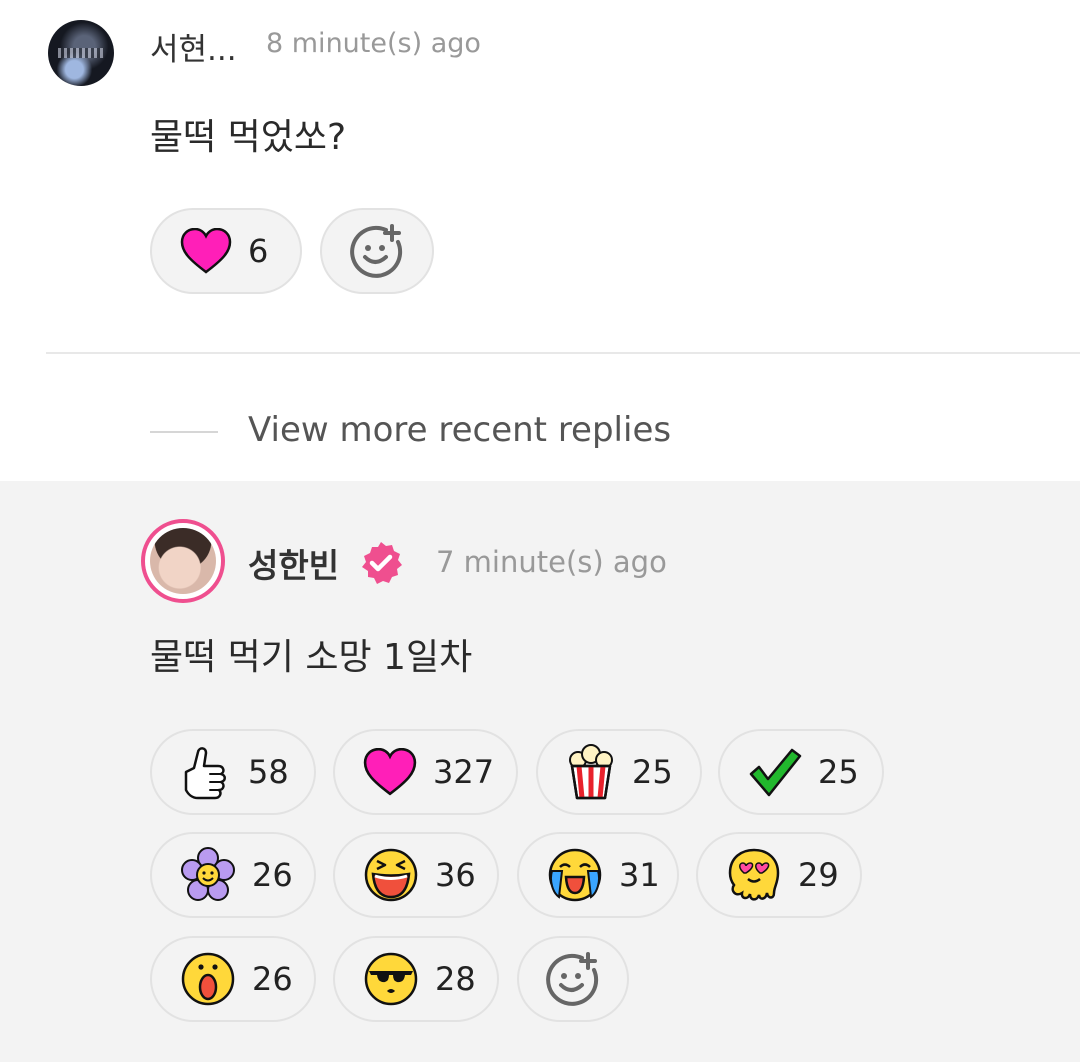 The height and width of the screenshot is (1062, 1080). I want to click on comment-timestamp: 8 minute(s) ago, so click(373, 43).